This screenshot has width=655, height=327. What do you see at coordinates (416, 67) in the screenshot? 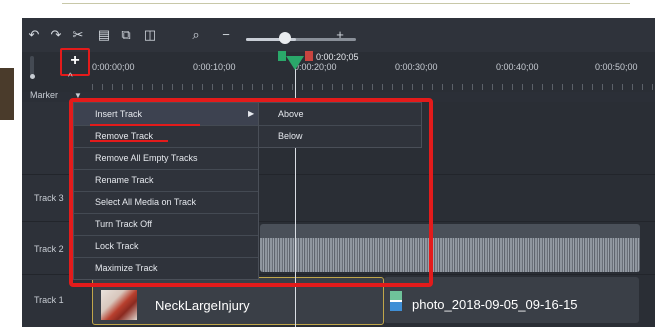
I see `ruler-tick-label: 0:00:30;00` at bounding box center [416, 67].